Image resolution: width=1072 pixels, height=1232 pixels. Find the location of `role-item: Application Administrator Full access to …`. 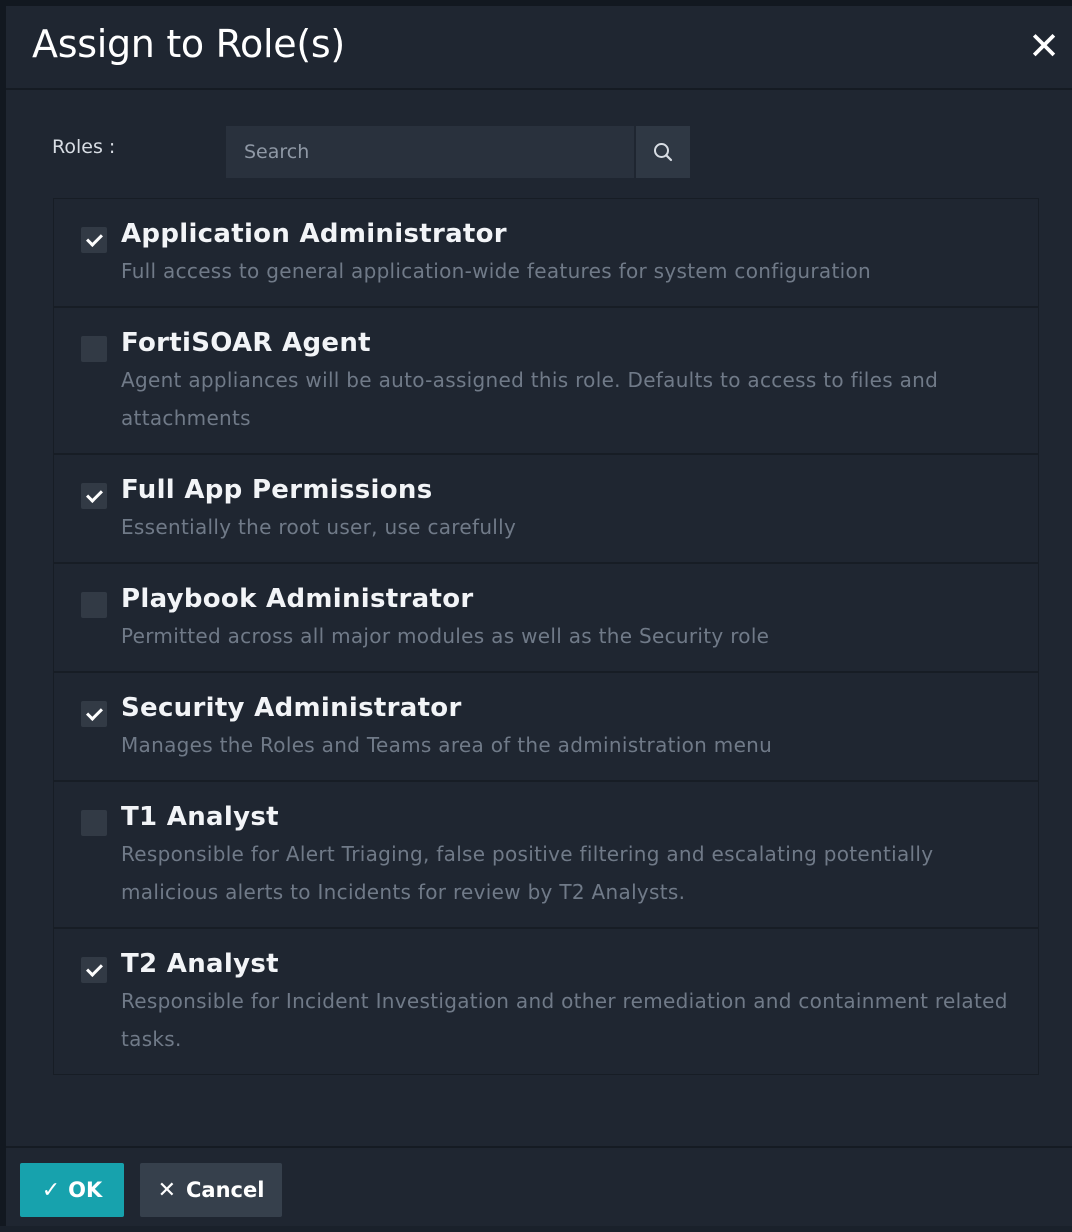

role-item: Application Administrator Full access to … is located at coordinates (546, 253).